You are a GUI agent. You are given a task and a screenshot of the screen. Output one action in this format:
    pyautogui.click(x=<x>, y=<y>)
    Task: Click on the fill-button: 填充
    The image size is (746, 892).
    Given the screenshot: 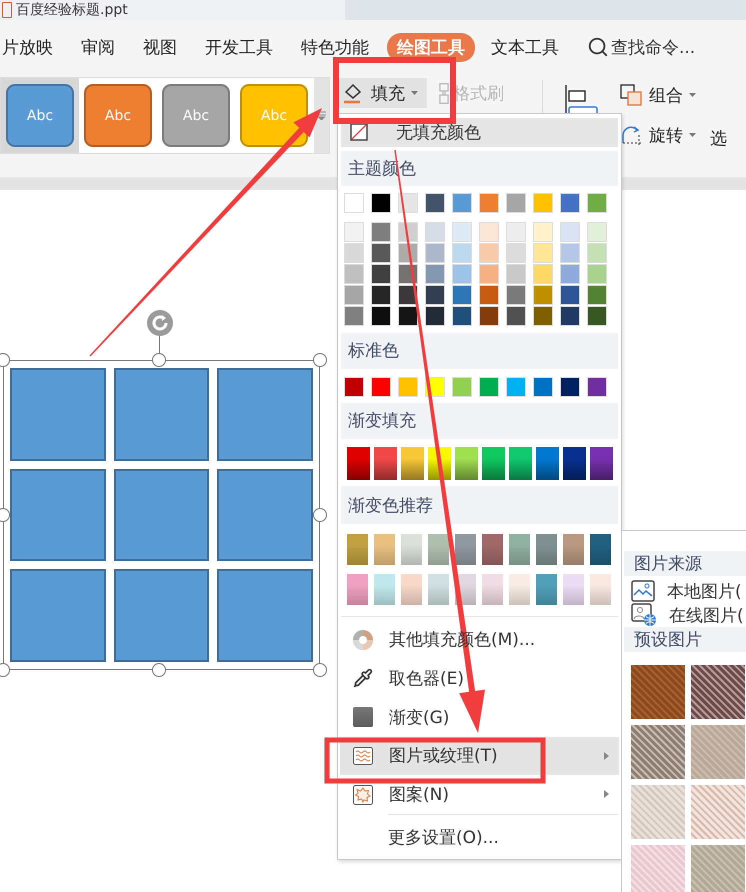 What is the action you would take?
    pyautogui.click(x=382, y=93)
    